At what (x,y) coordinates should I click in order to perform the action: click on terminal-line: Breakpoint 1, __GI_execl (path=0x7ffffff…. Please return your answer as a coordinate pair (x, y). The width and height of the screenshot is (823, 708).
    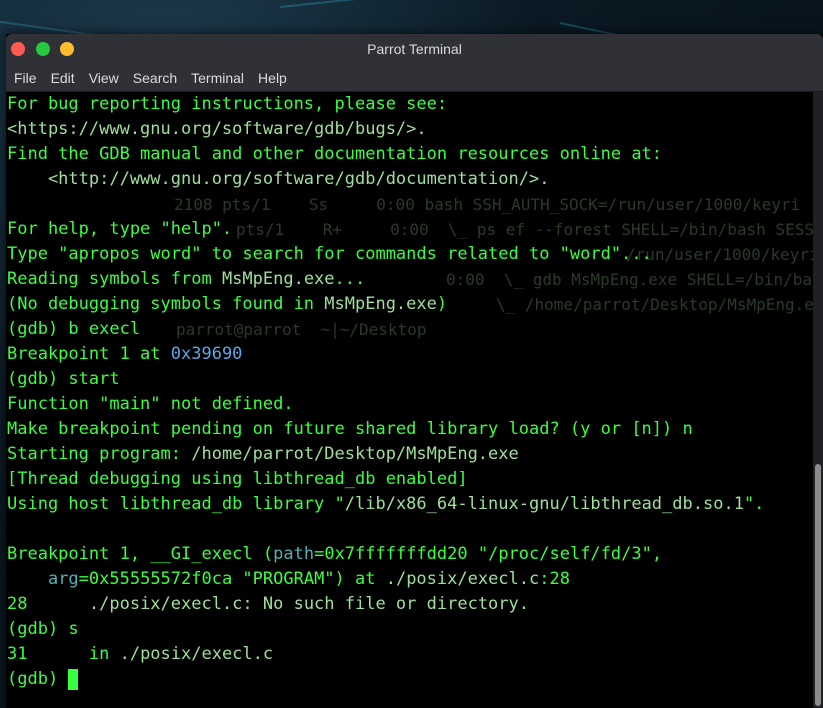
    Looking at the image, I should click on (410, 554).